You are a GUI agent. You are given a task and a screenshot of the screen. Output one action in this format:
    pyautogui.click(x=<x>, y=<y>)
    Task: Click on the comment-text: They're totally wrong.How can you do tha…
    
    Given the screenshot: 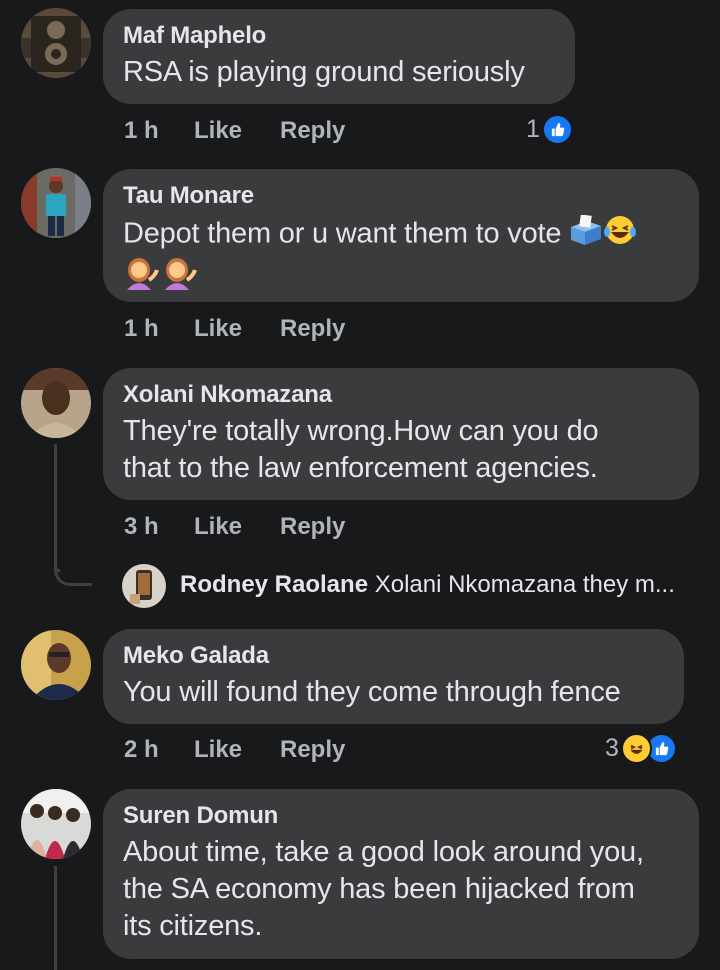 What is the action you would take?
    pyautogui.click(x=401, y=450)
    